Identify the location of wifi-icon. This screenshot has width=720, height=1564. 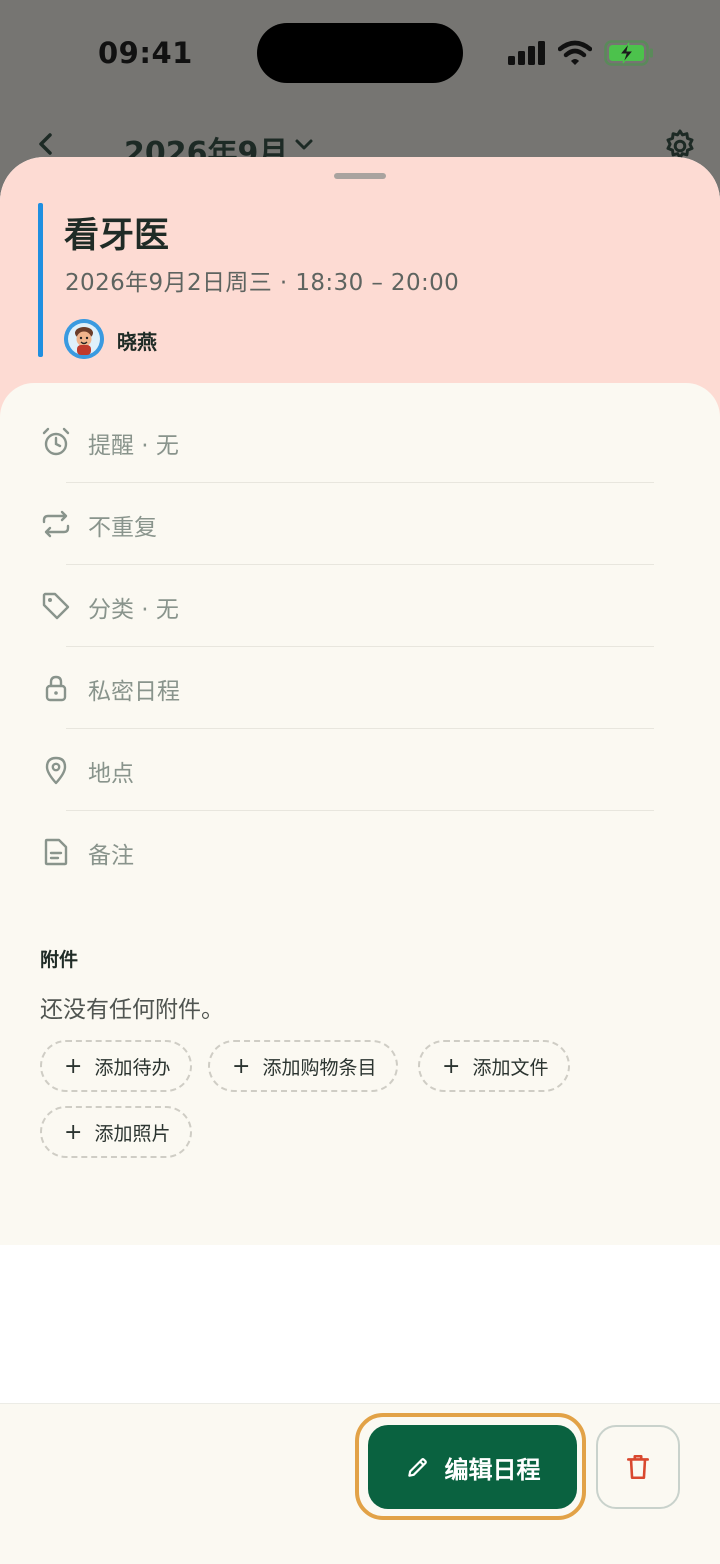
(575, 52).